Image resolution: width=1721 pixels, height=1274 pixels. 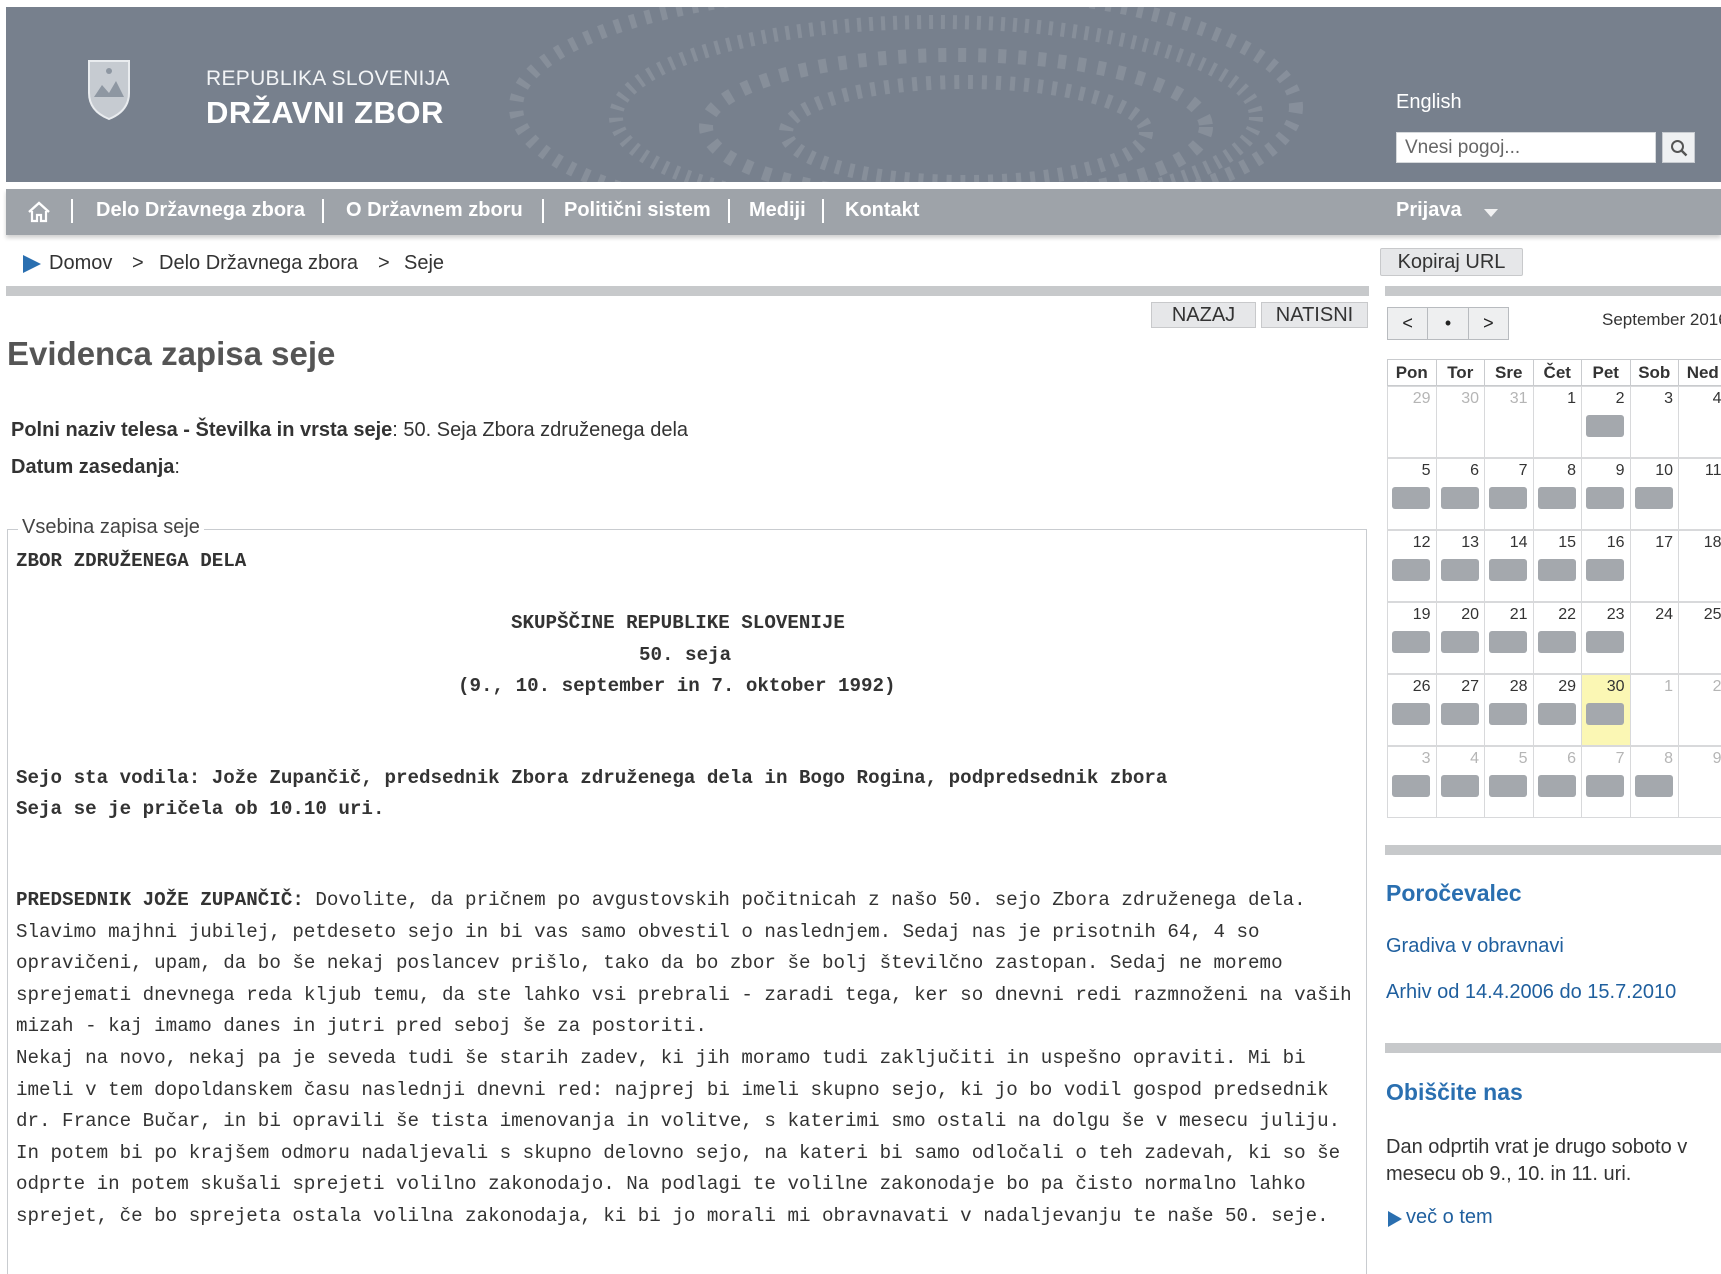 What do you see at coordinates (1531, 992) in the screenshot?
I see `reporter-link-arhiv: Arhiv od 14.4.2006 do 15.7.2010` at bounding box center [1531, 992].